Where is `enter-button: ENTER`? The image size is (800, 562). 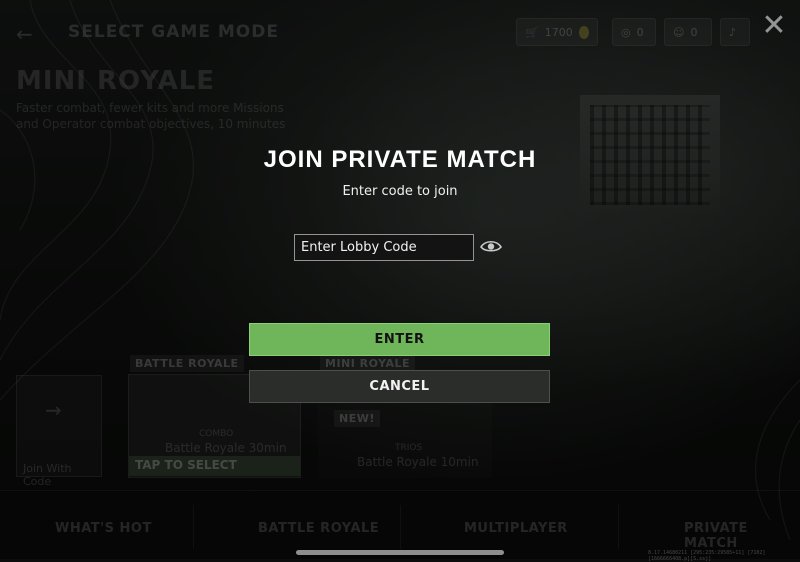
enter-button: ENTER is located at coordinates (399, 339).